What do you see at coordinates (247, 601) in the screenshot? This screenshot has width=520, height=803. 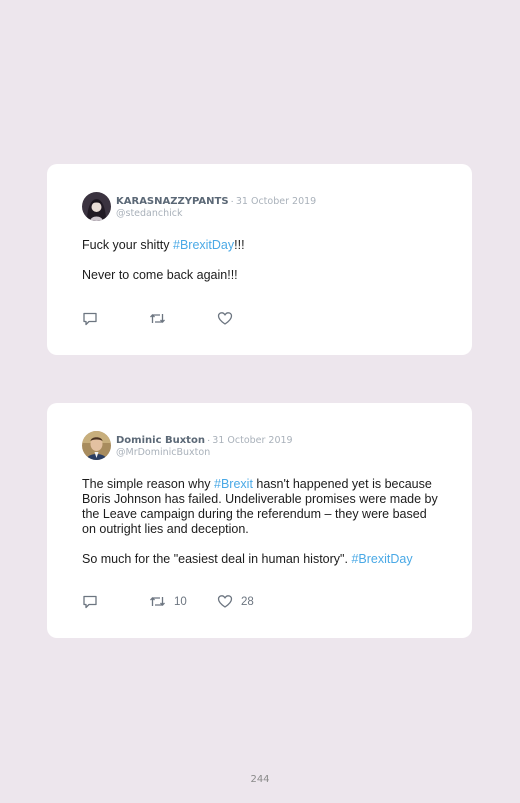 I see `like-count: 28` at bounding box center [247, 601].